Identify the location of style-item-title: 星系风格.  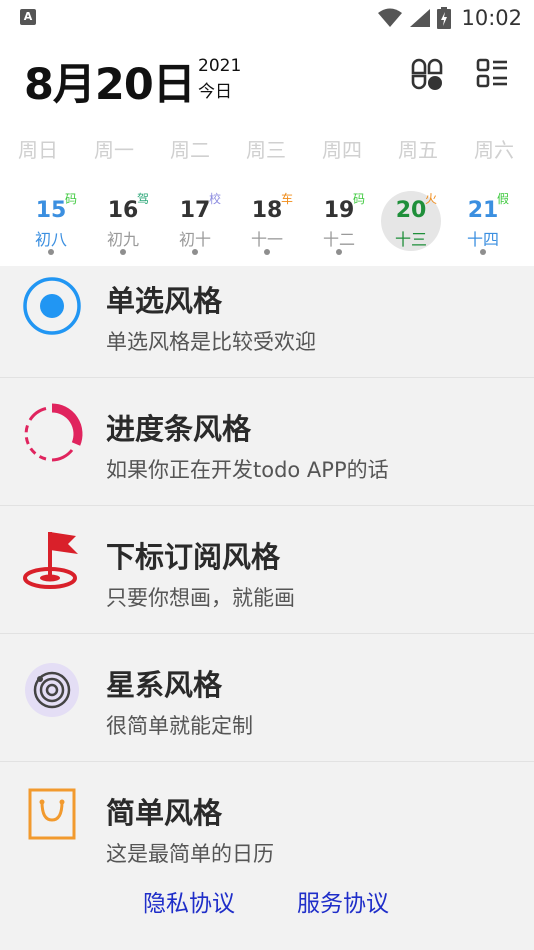
(164, 685).